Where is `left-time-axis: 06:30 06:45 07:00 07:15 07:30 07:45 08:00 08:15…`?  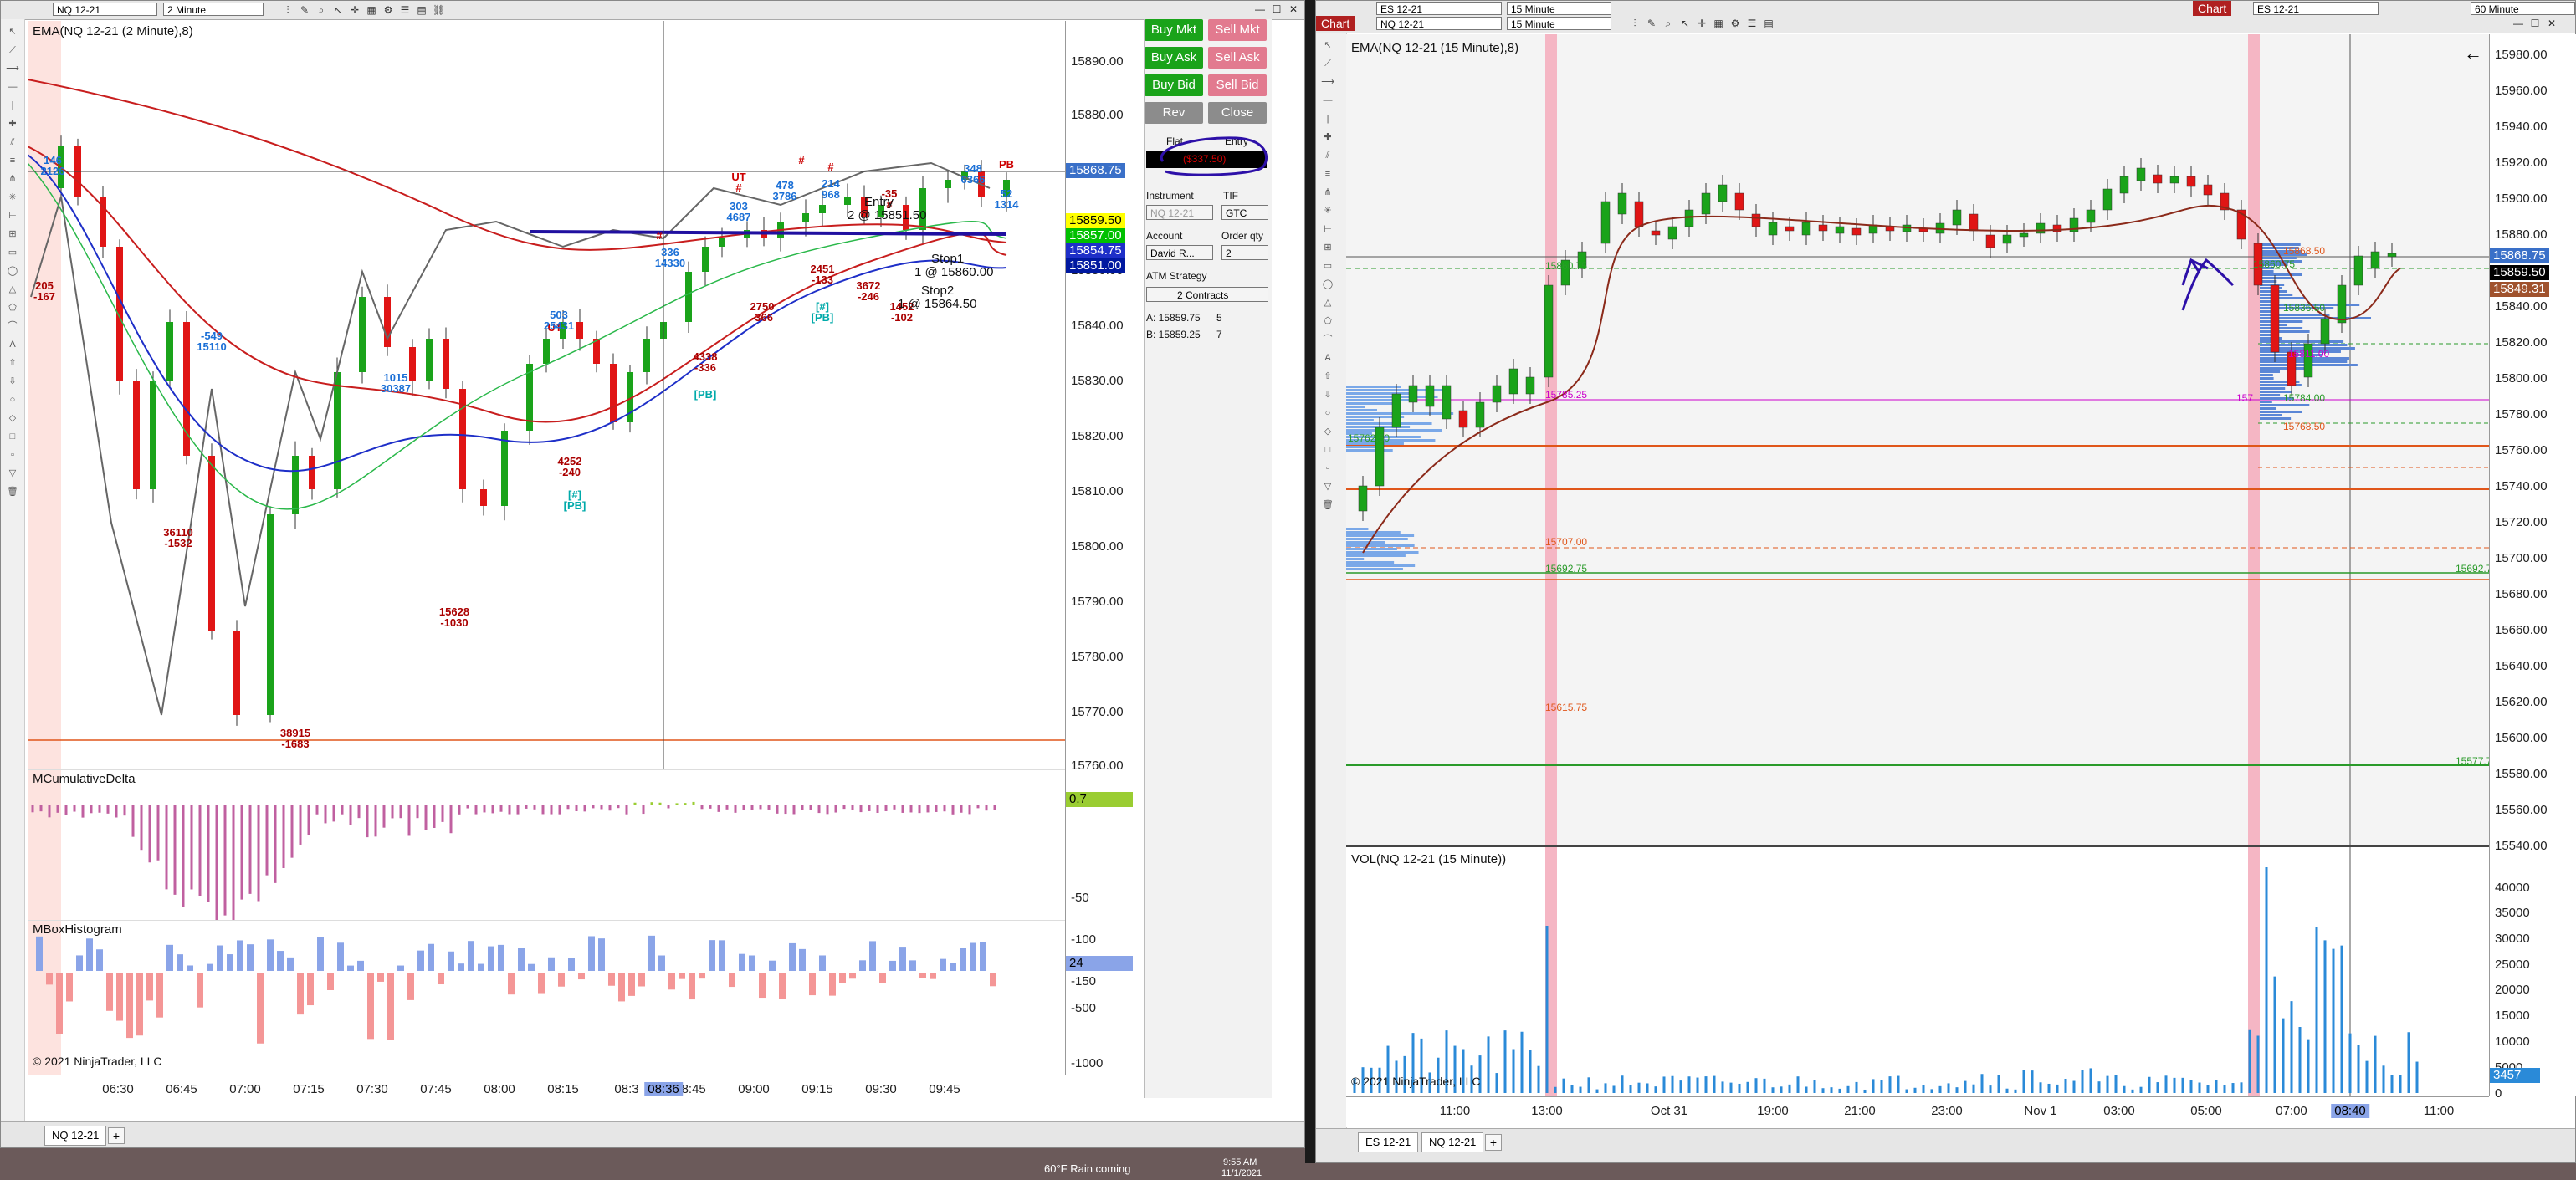
left-time-axis: 06:30 06:45 07:00 07:15 07:30 07:45 08:00 08:15… is located at coordinates (546, 1090).